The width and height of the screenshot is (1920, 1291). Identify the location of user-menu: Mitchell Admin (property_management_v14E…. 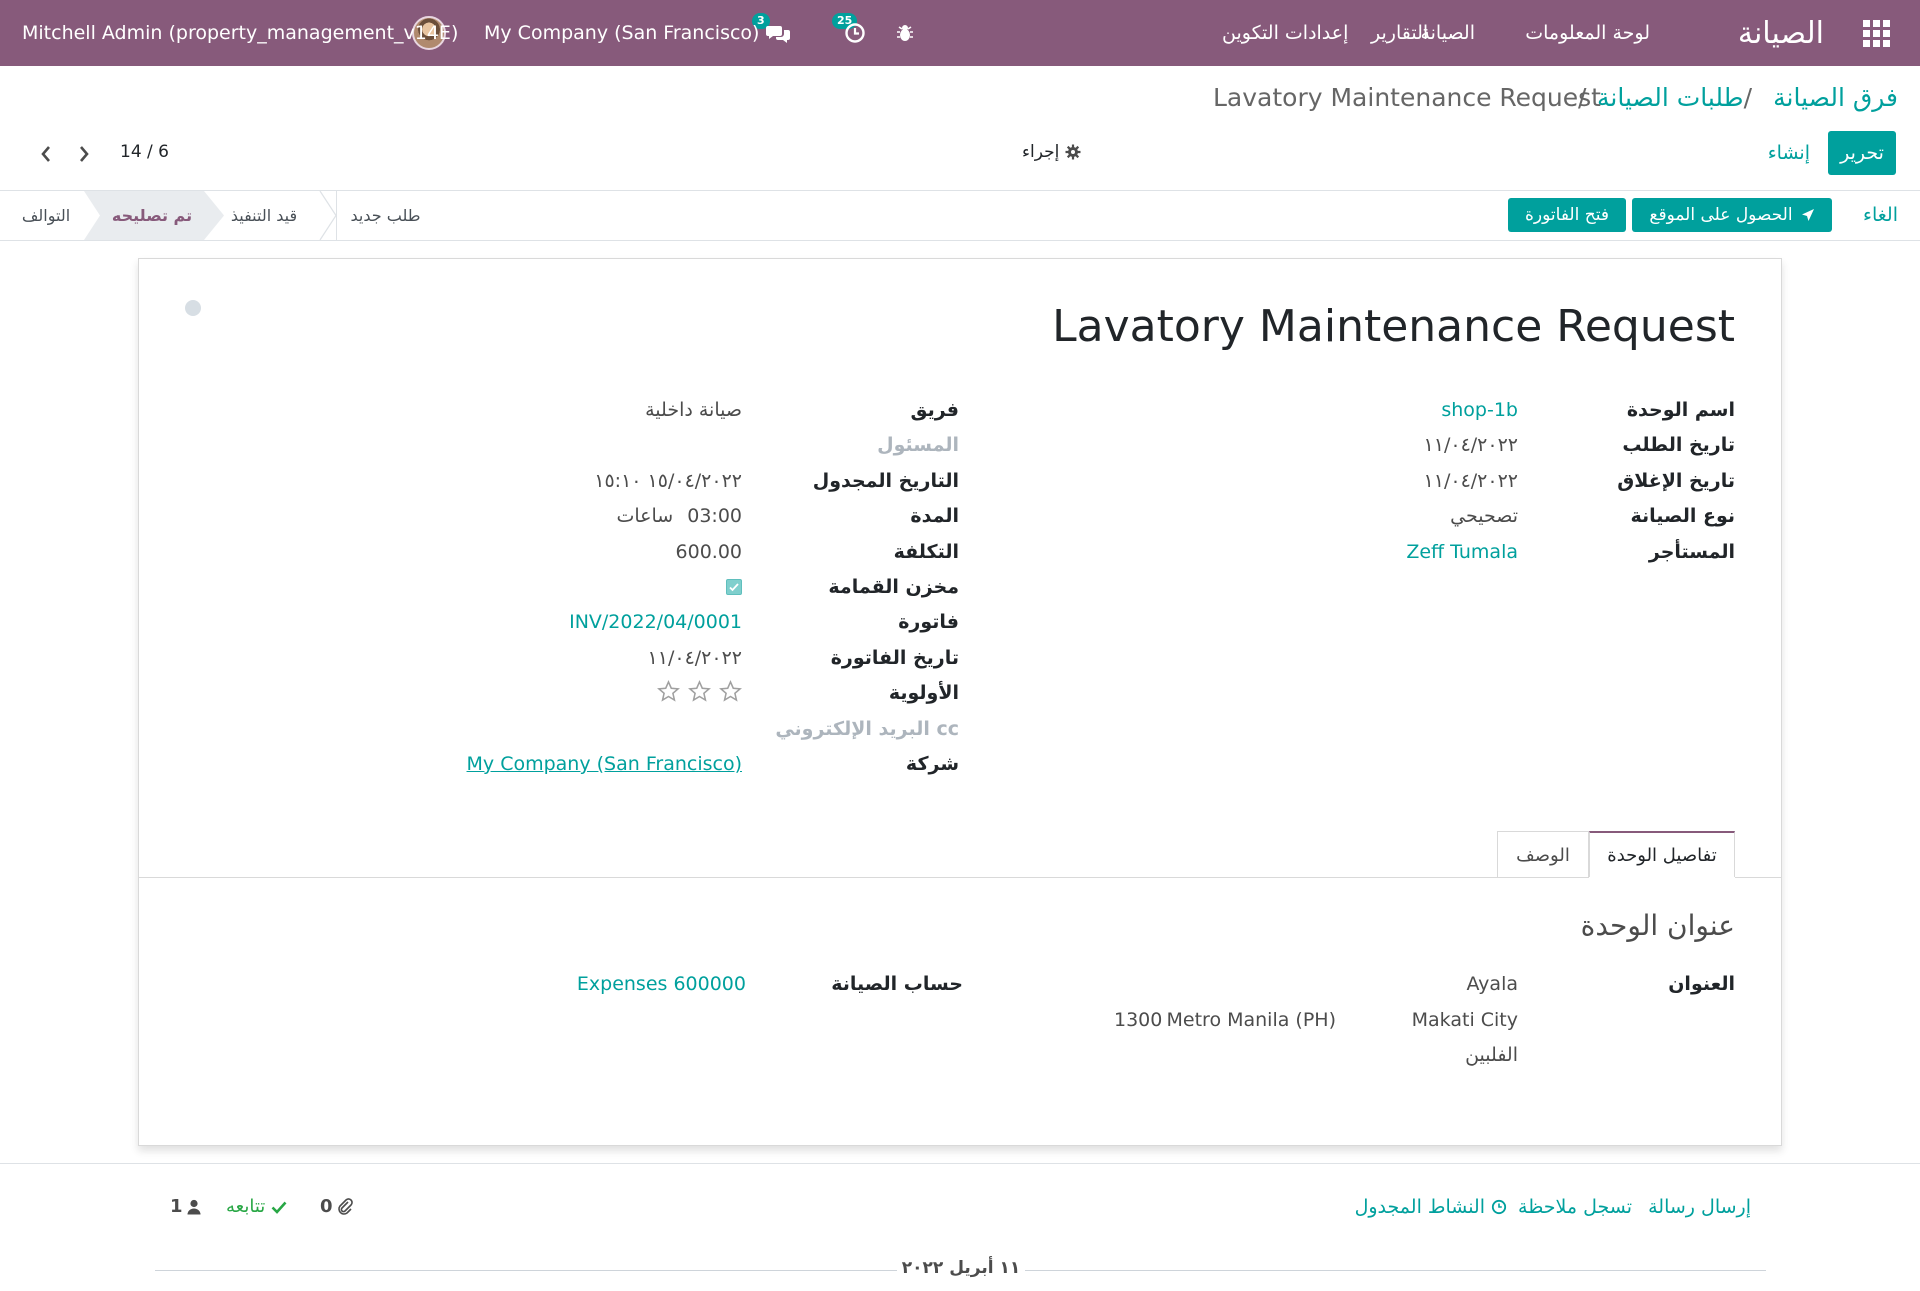
(240, 33).